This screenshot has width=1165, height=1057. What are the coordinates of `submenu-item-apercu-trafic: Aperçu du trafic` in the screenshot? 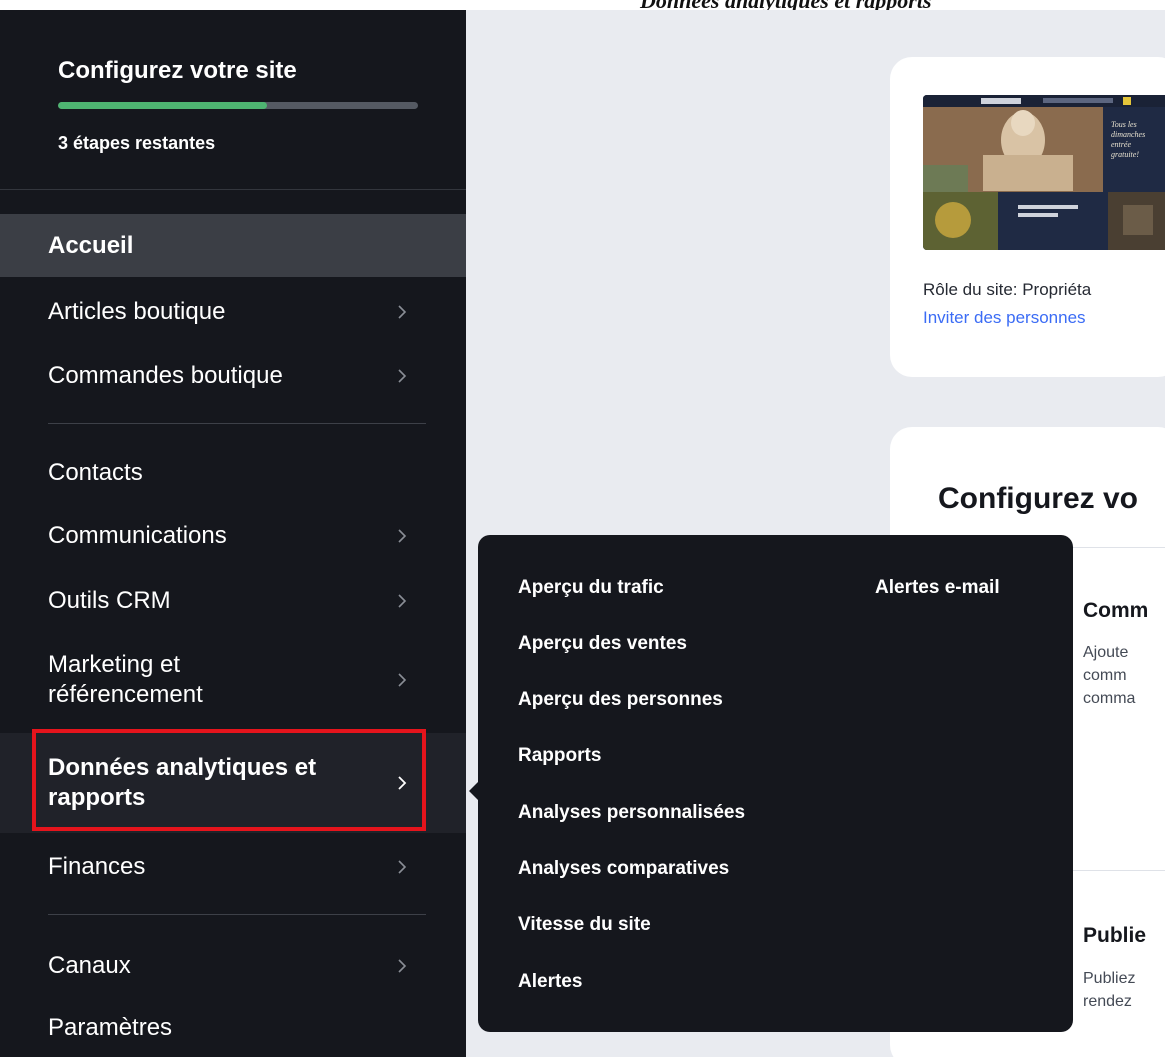 It's located at (591, 588).